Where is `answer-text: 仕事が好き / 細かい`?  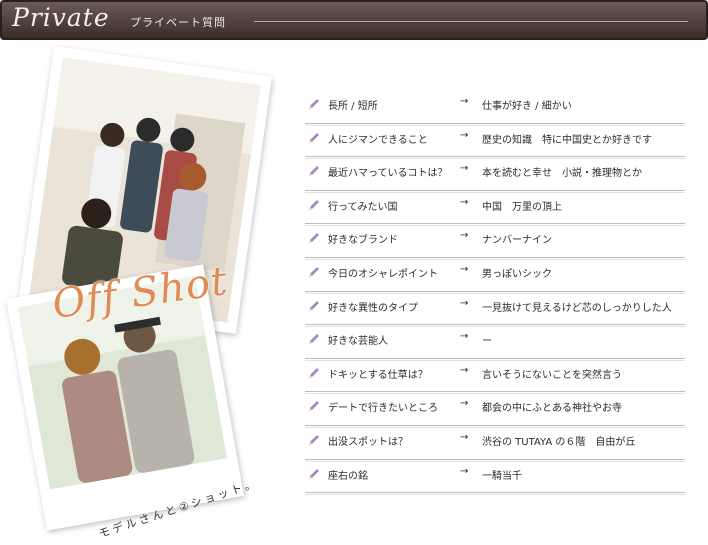
answer-text: 仕事が好き / 細かい is located at coordinates (527, 106).